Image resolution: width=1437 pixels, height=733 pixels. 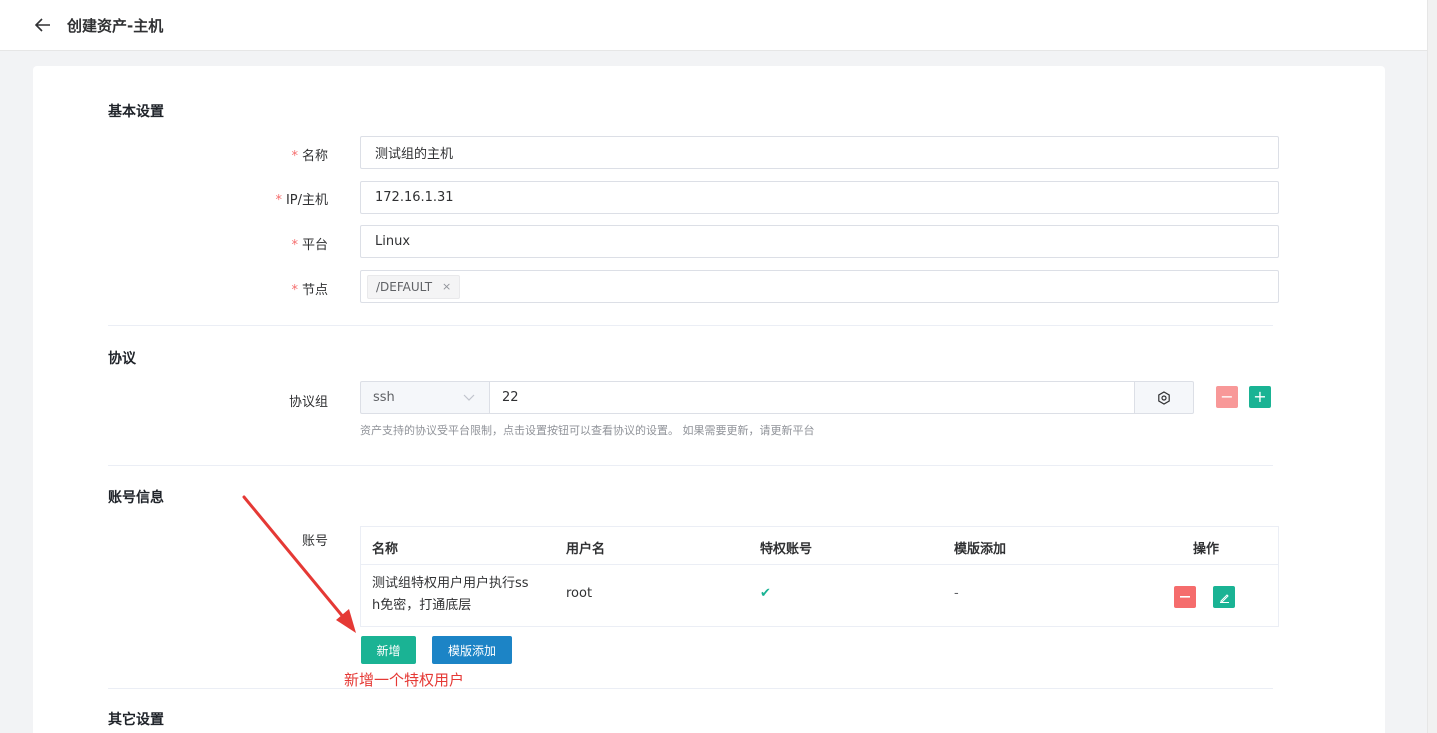 What do you see at coordinates (472, 650) in the screenshot?
I see `template-add-button: 模版添加` at bounding box center [472, 650].